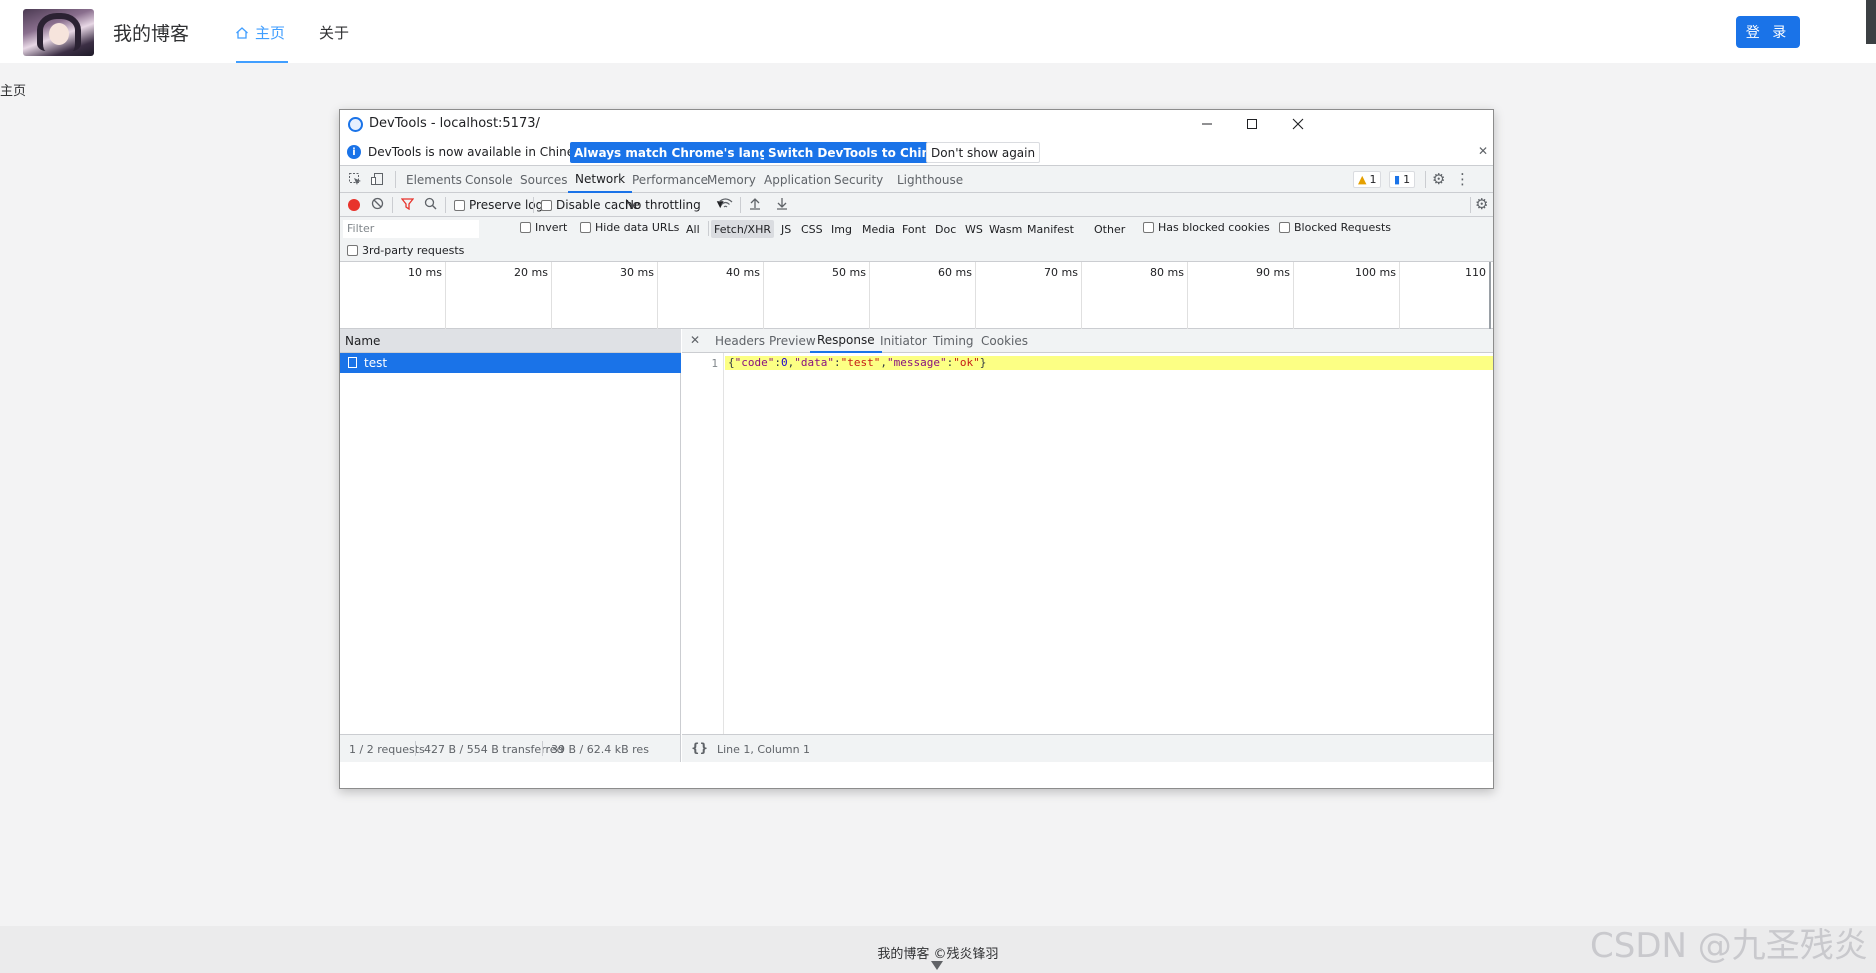 The width and height of the screenshot is (1876, 973). What do you see at coordinates (916, 251) in the screenshot?
I see `filter-bar-secondary: 3rd-party requests` at bounding box center [916, 251].